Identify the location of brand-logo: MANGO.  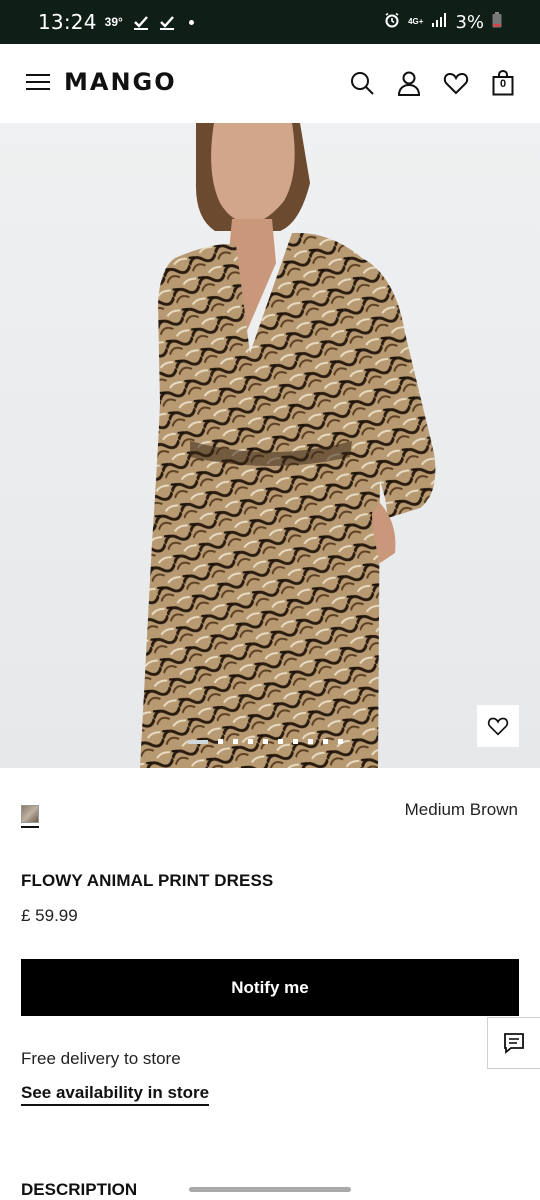
(120, 82).